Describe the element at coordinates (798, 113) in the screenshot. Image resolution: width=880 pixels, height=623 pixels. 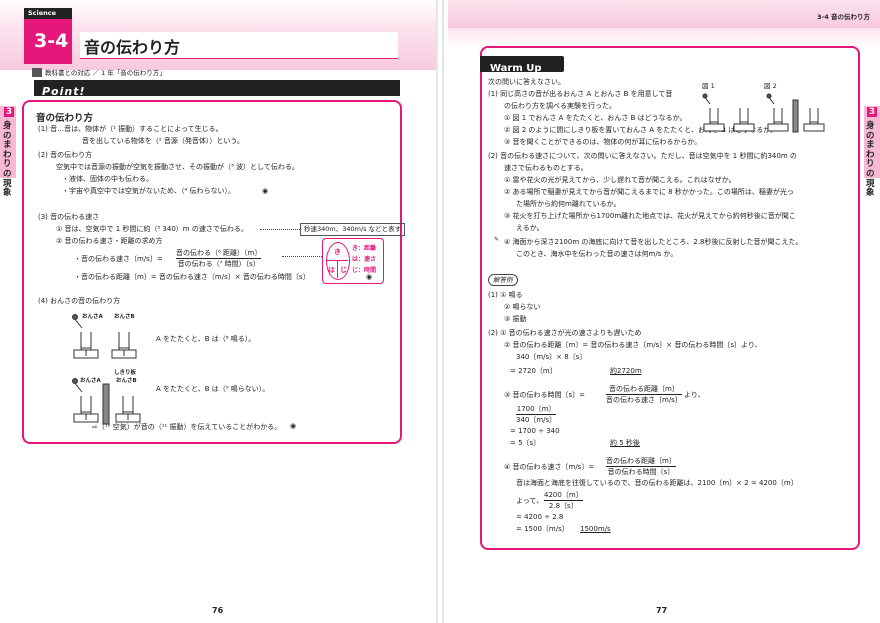
I see `fig2-forks` at that location.